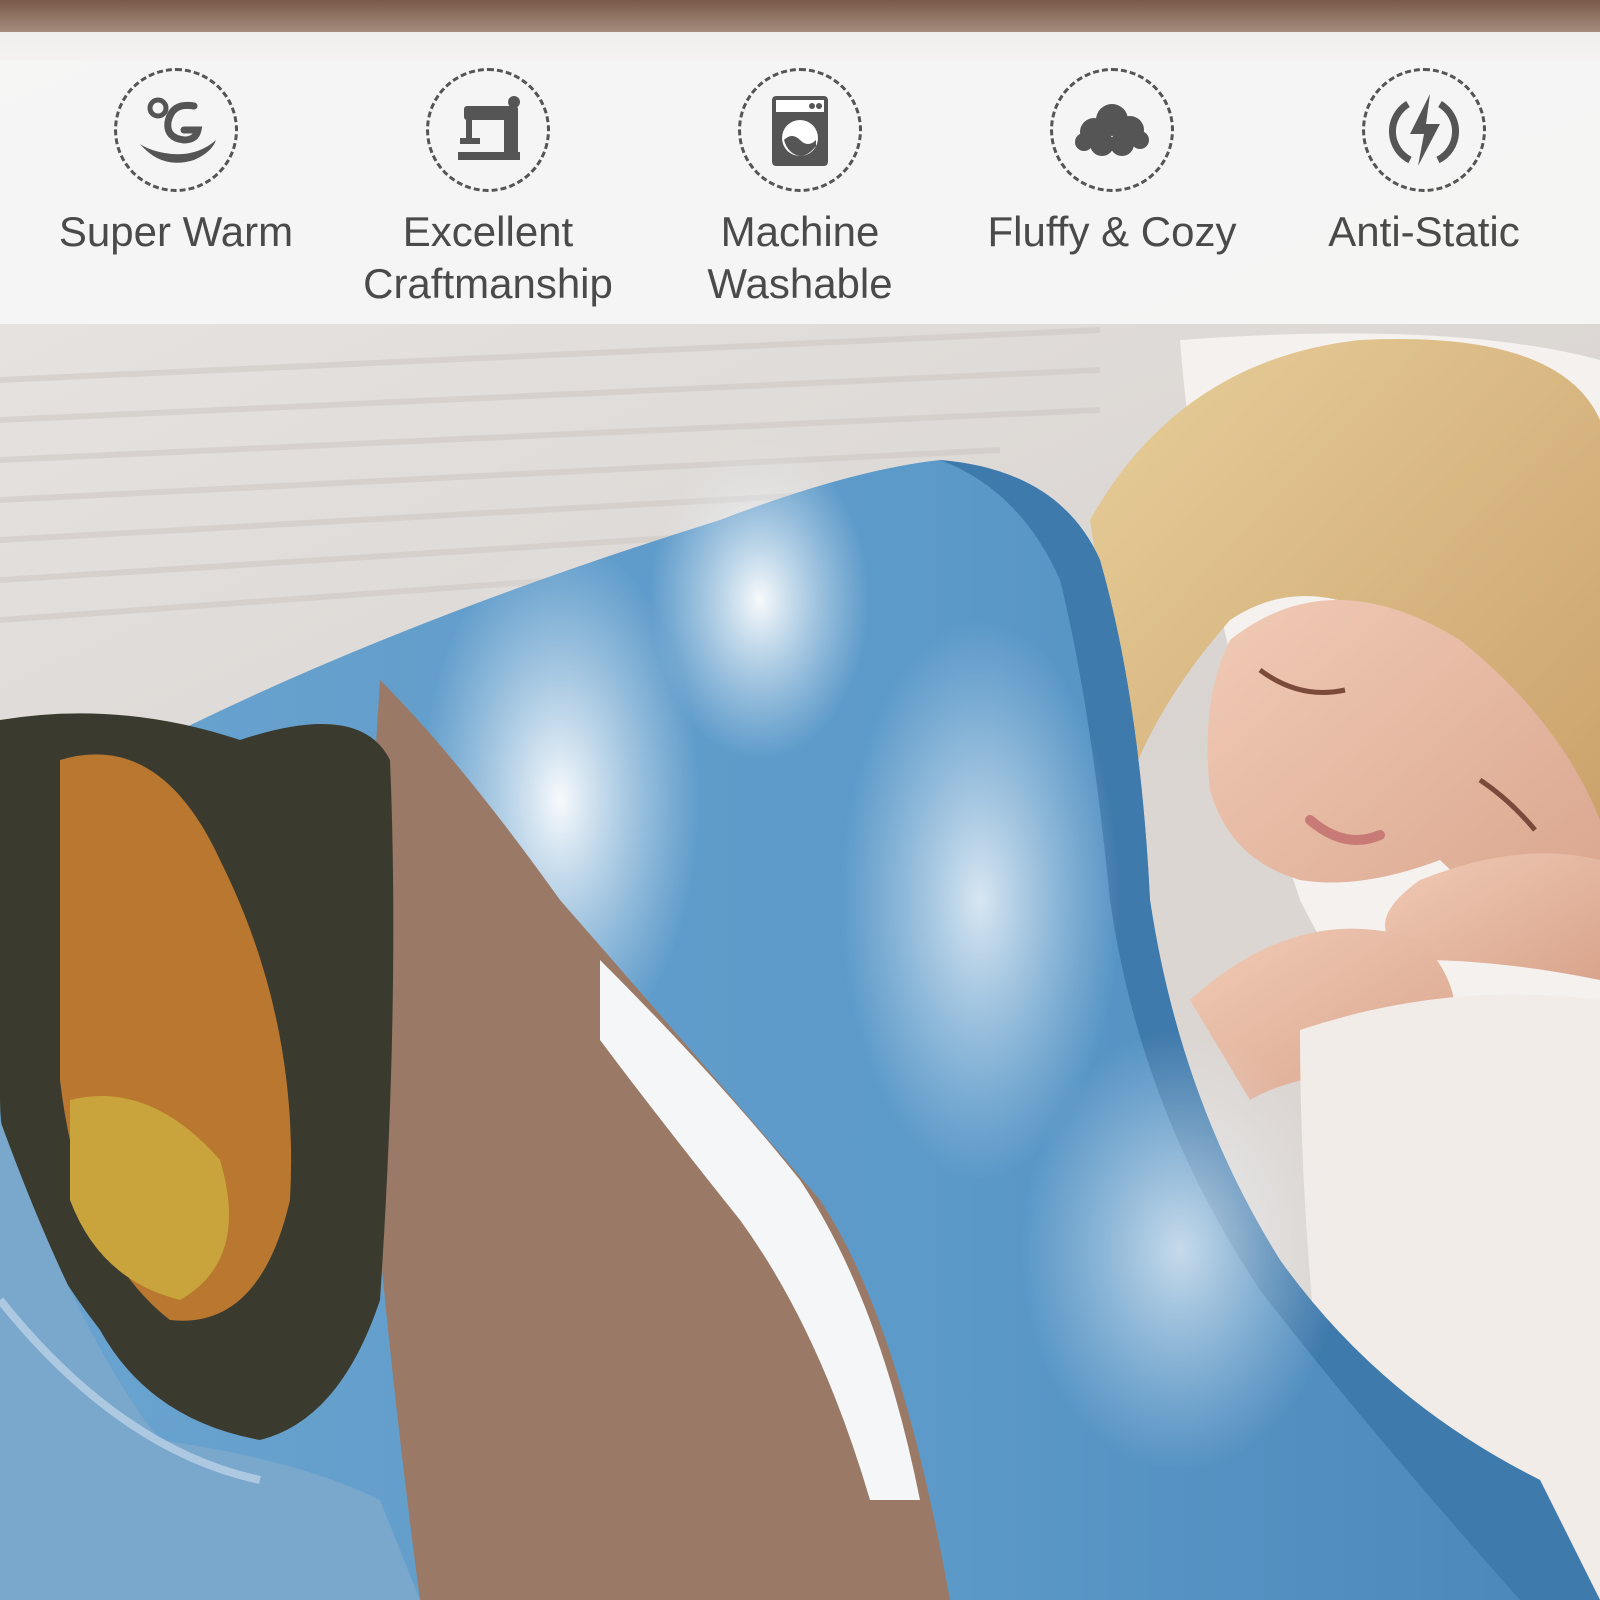 The height and width of the screenshot is (1600, 1600). I want to click on feature-label-craftmanship: Excellent Craftmanship, so click(488, 257).